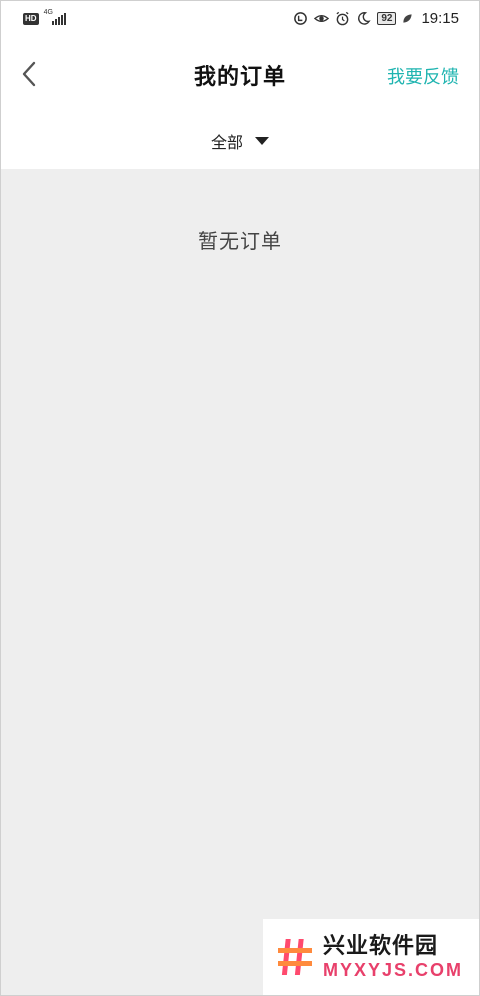 The width and height of the screenshot is (480, 996). I want to click on hash-logo-icon, so click(295, 957).